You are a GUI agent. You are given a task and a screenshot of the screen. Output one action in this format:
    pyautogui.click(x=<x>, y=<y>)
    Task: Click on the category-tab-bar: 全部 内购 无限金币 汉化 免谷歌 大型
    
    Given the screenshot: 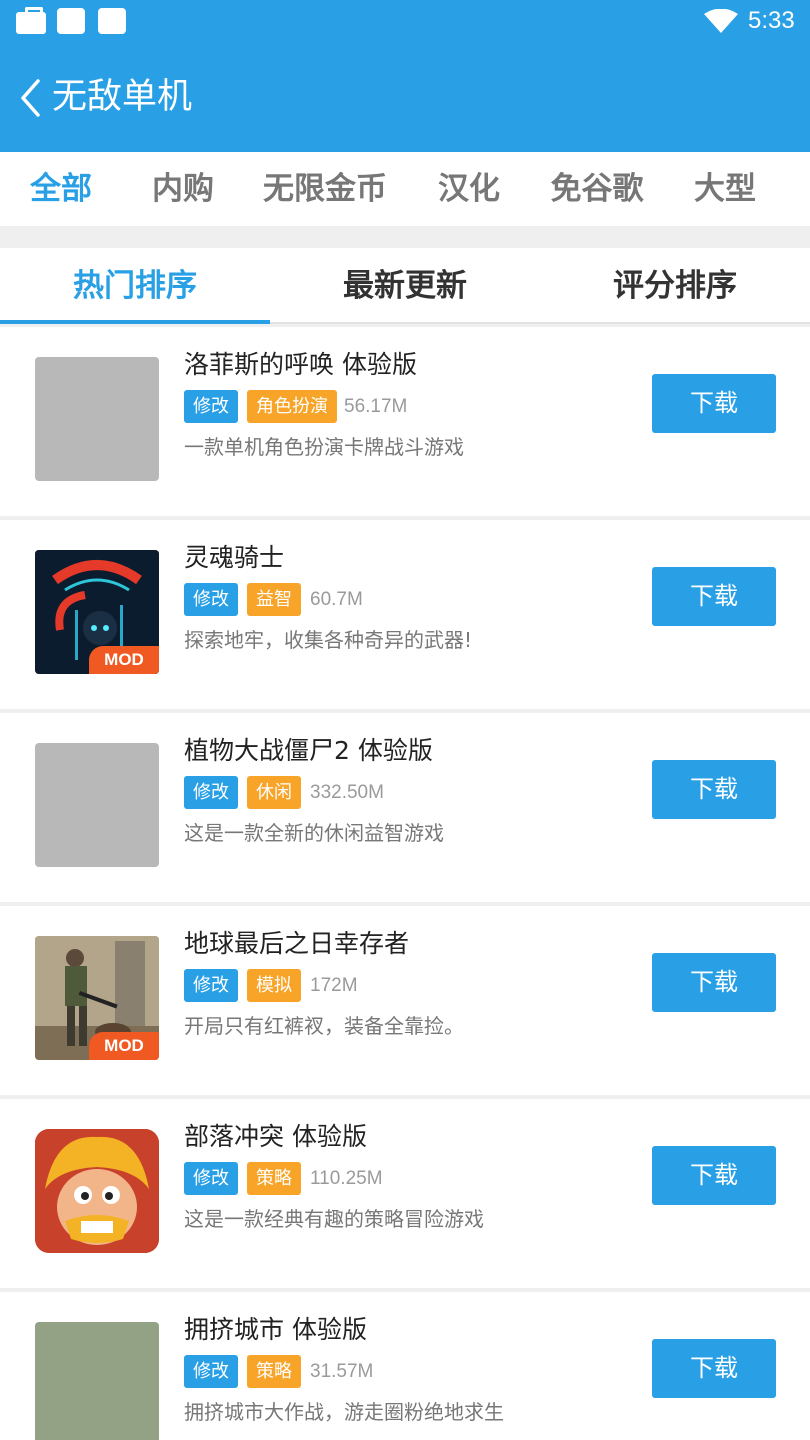 What is the action you would take?
    pyautogui.click(x=405, y=189)
    